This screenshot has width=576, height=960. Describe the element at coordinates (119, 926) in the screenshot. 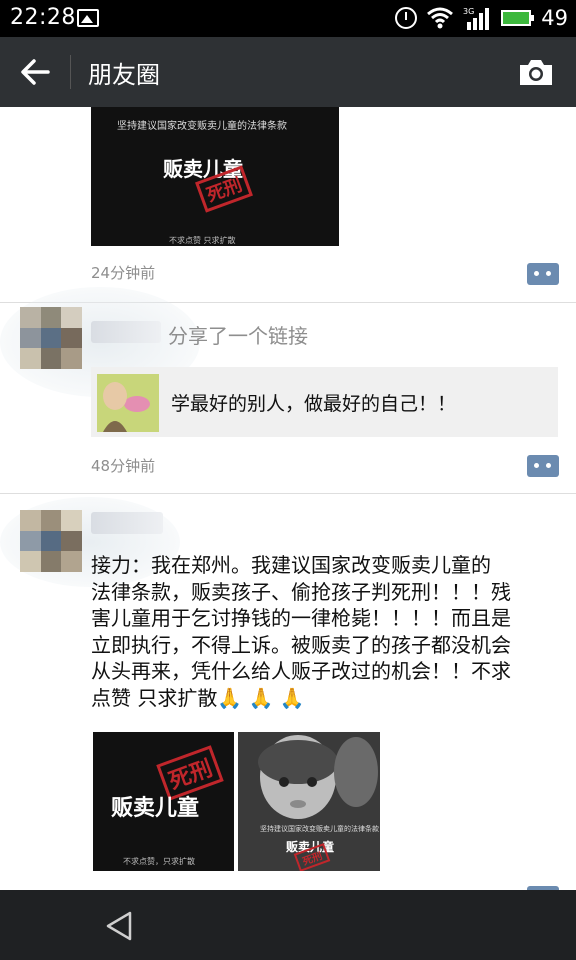

I see `system-back-icon` at that location.